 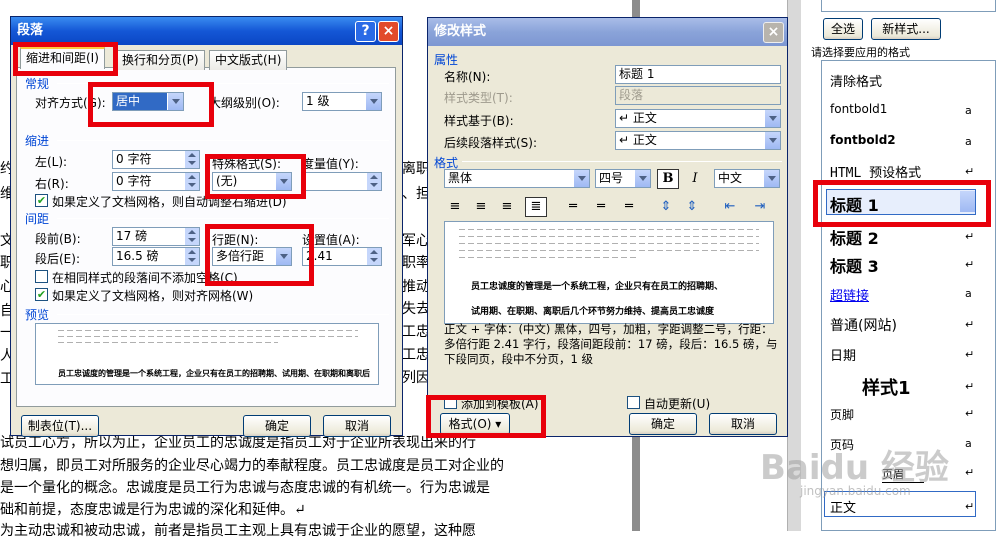 I want to click on section-indent: 缩进, so click(x=37, y=141).